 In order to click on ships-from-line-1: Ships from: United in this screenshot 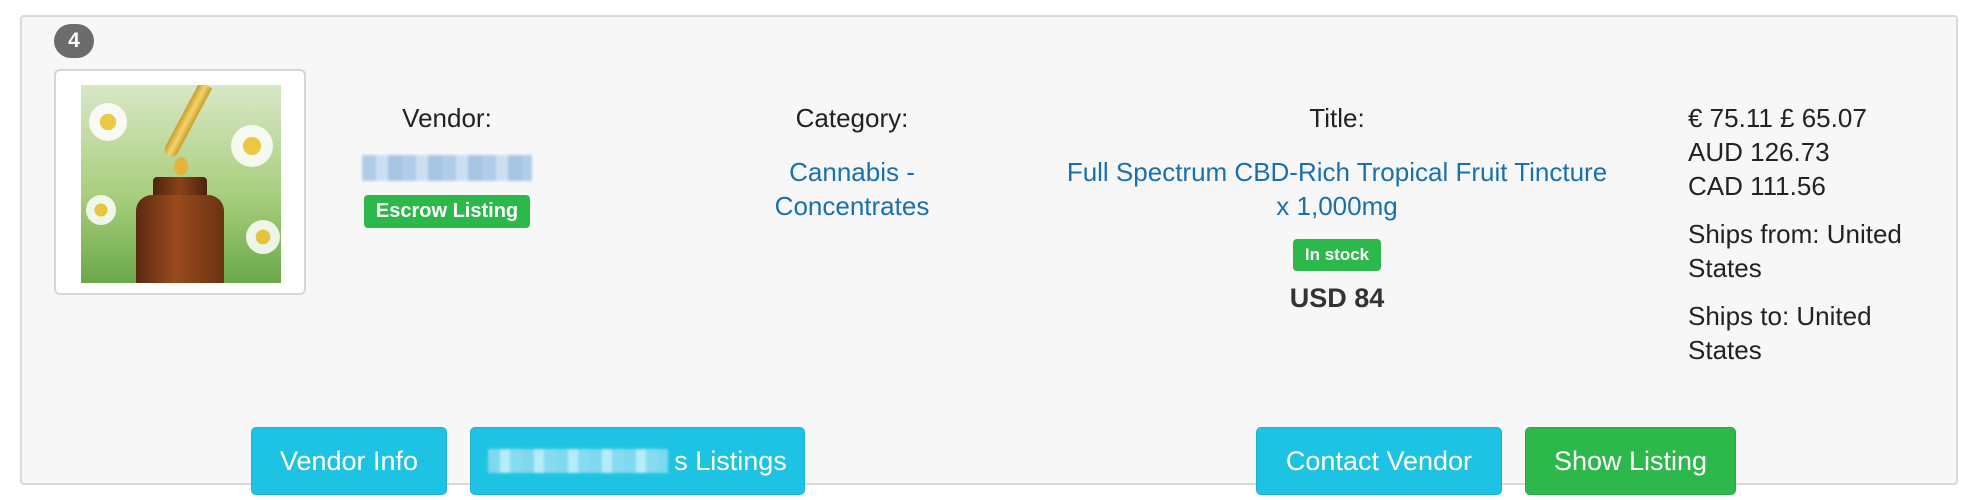, I will do `click(1795, 234)`.